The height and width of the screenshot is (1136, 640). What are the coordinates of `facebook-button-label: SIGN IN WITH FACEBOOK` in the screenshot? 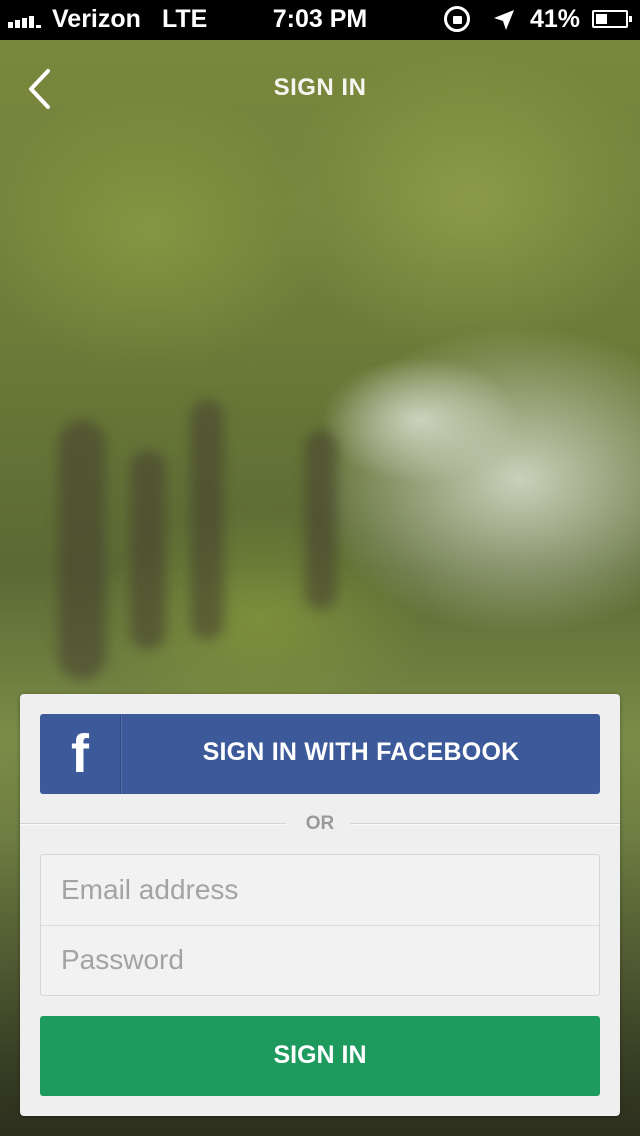 It's located at (361, 752).